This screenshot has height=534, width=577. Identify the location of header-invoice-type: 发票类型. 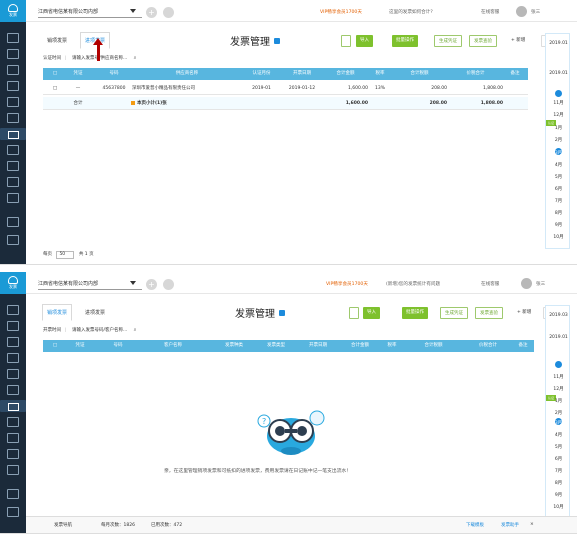
(276, 346).